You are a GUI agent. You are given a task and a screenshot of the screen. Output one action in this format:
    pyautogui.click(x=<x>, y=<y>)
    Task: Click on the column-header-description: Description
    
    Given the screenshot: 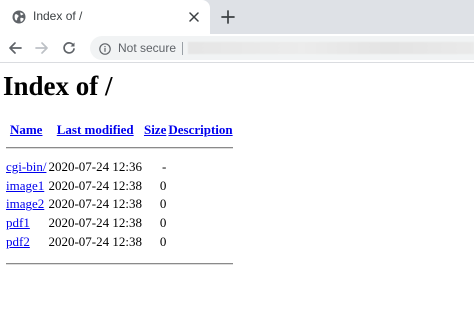 What is the action you would take?
    pyautogui.click(x=200, y=130)
    